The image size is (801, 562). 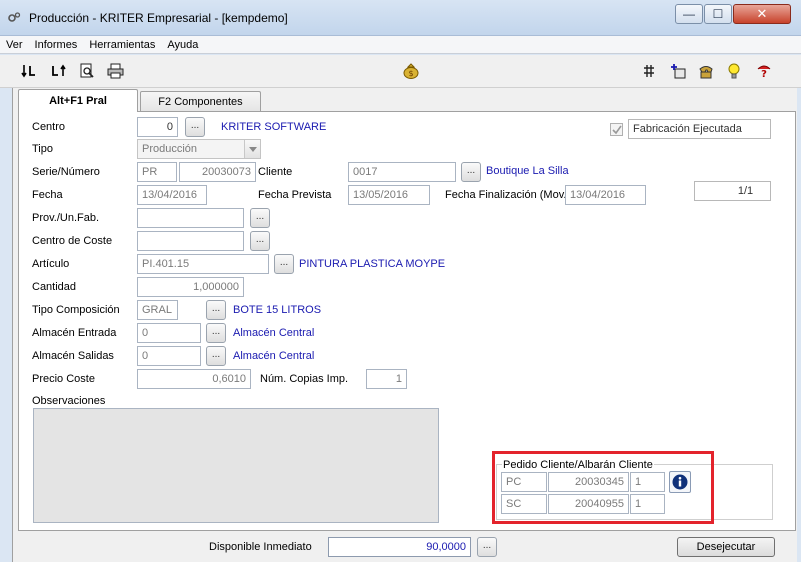 I want to click on tipo-value: Producción, so click(x=170, y=149).